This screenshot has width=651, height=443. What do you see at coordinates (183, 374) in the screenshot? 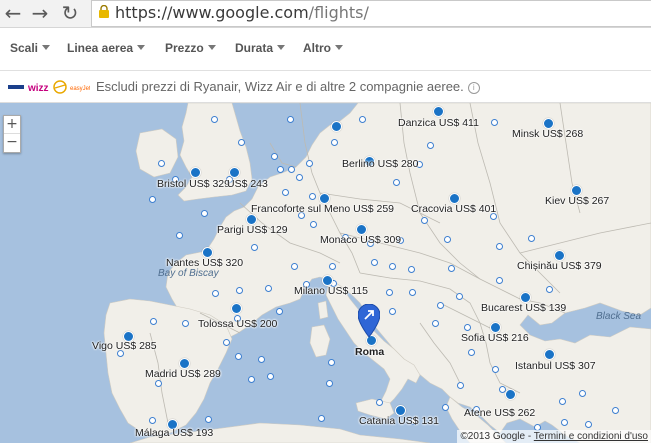
I see `city-label: Madrid US$ 289` at bounding box center [183, 374].